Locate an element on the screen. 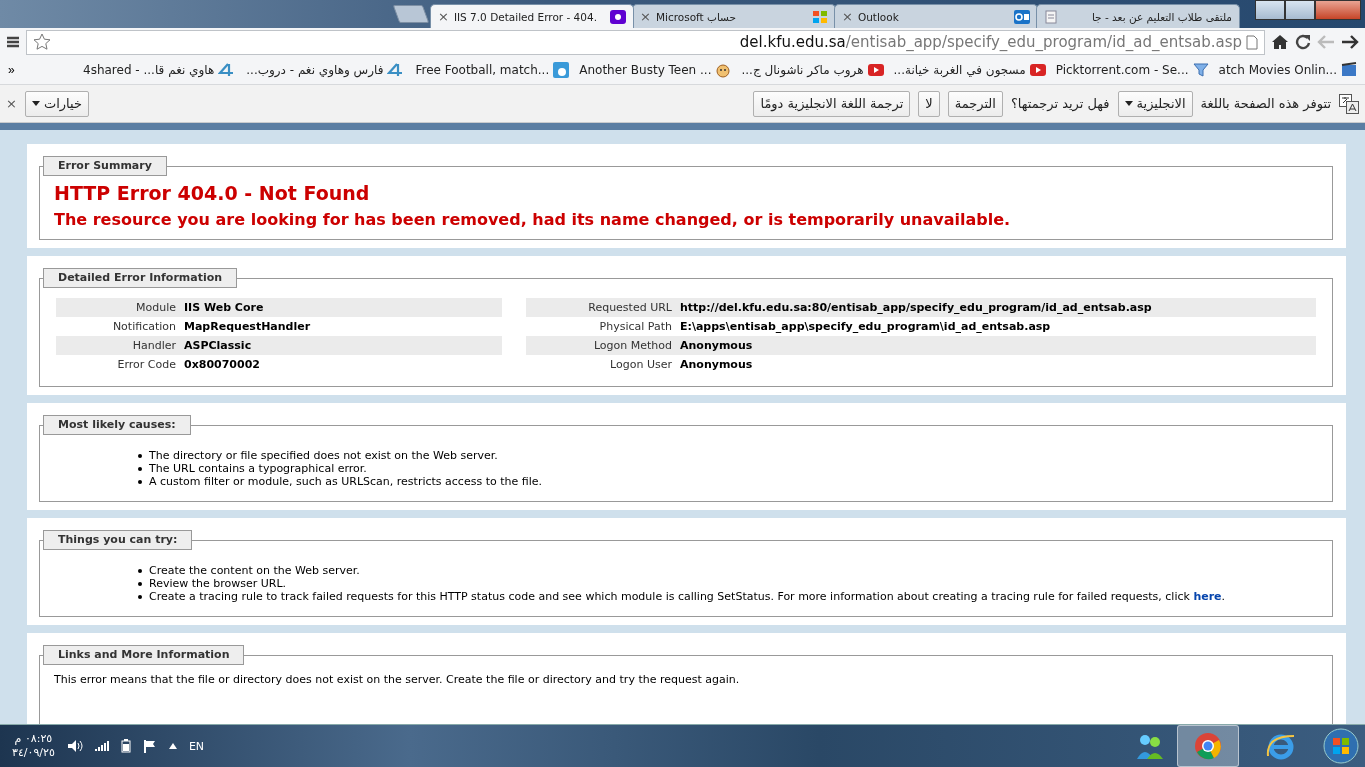 The image size is (1365, 767). detail-label: Physical Path is located at coordinates (635, 326).